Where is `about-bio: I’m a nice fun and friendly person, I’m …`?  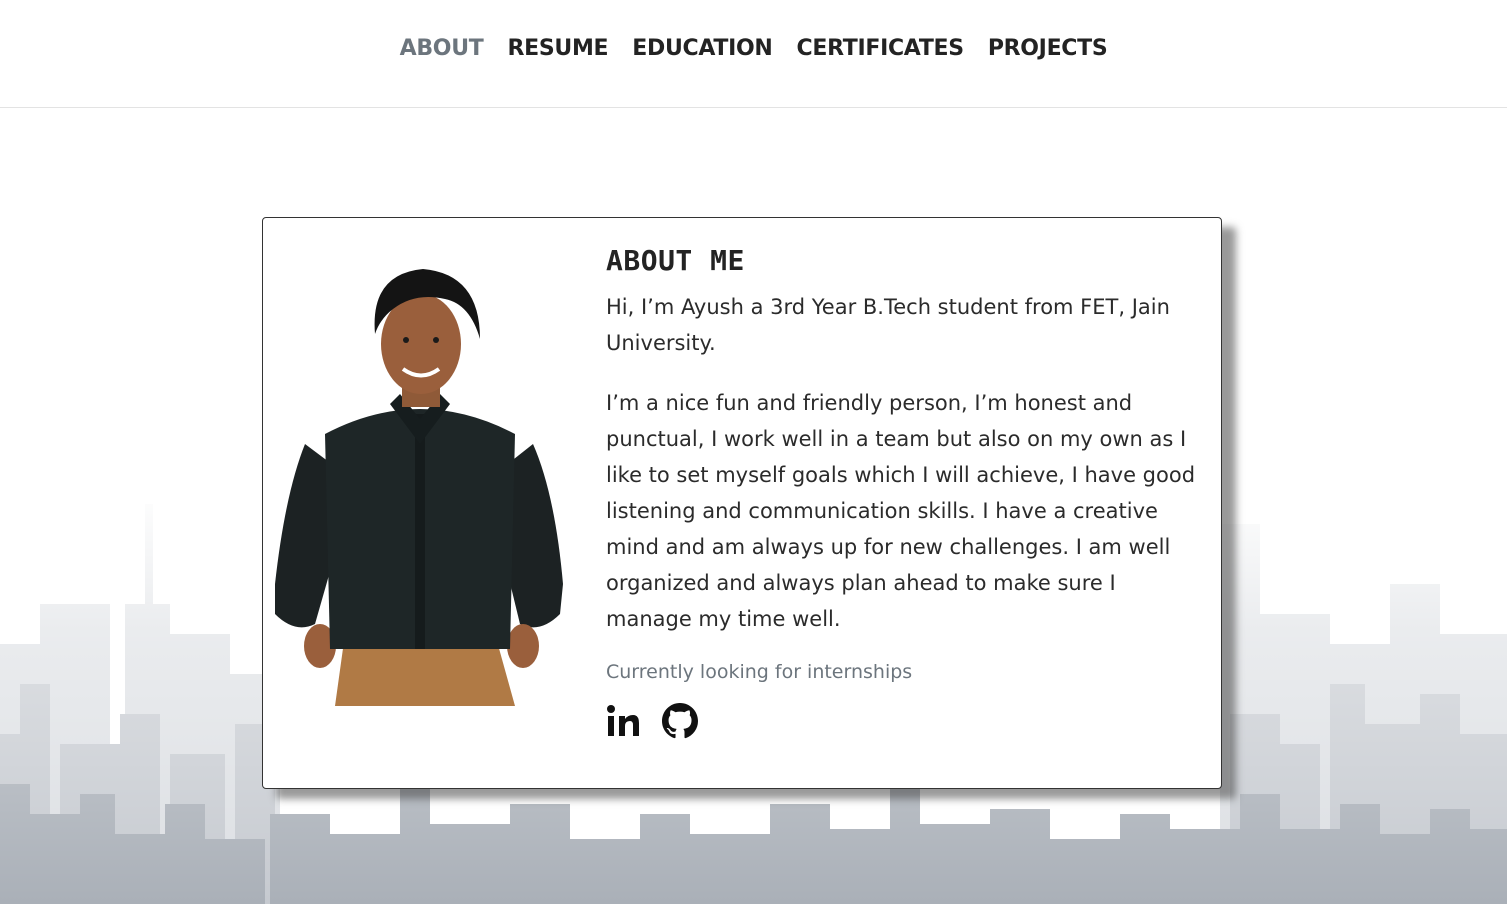
about-bio: I’m a nice fun and friendly person, I’m … is located at coordinates (901, 511).